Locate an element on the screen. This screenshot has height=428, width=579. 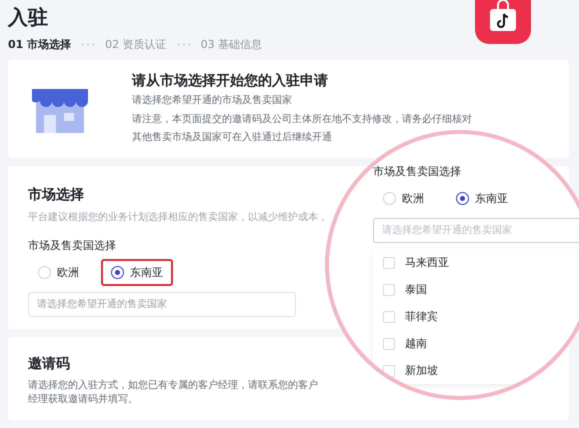
intro-text: 其他售卖市场及国家可在入驻通过后继续开通 is located at coordinates (232, 138).